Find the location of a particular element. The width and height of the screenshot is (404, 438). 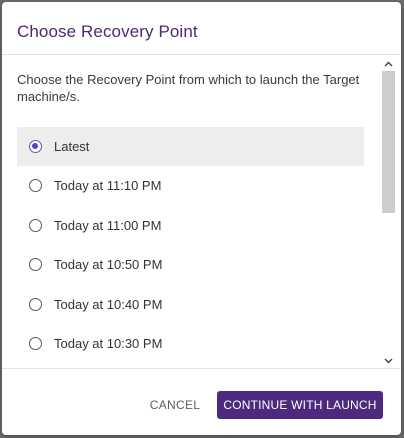

recovery-point-option: Today at 11:10 PM is located at coordinates (190, 185).